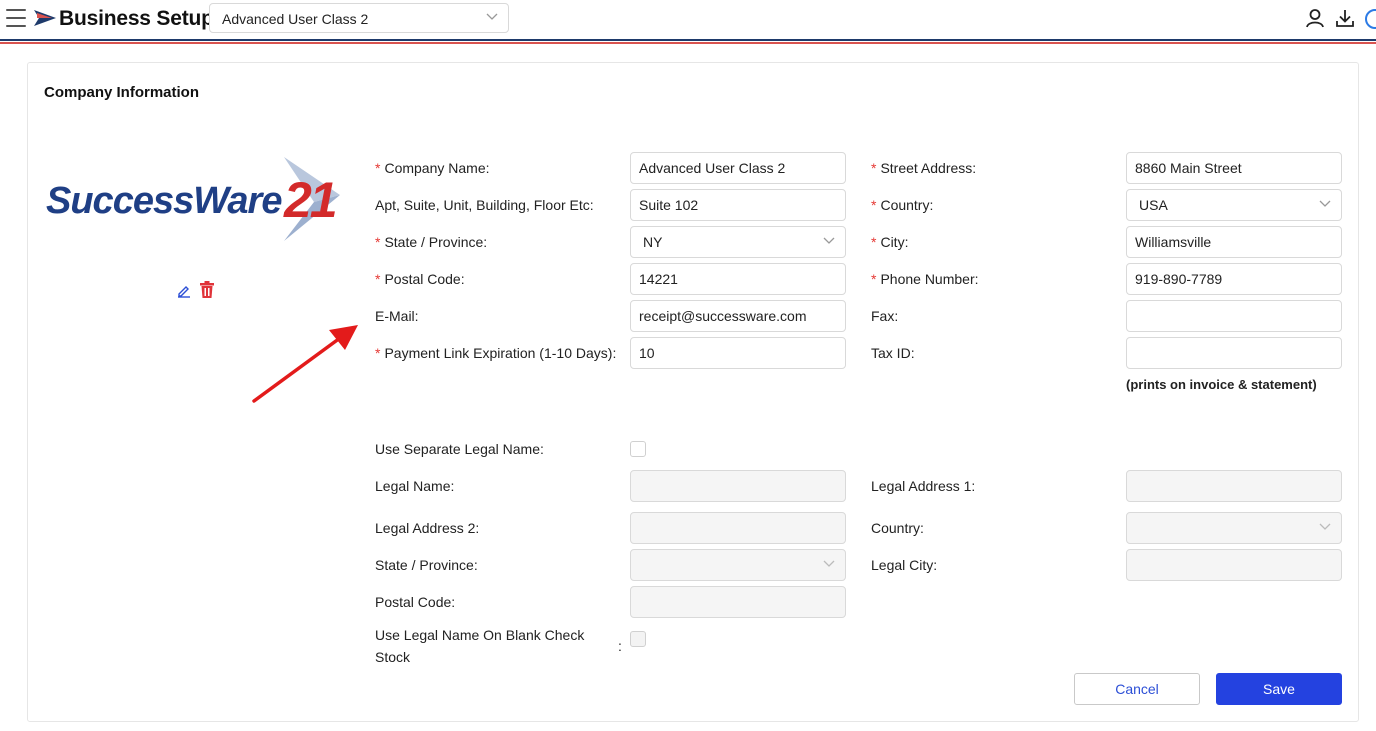 The width and height of the screenshot is (1376, 731). What do you see at coordinates (207, 290) in the screenshot?
I see `delete-icon` at bounding box center [207, 290].